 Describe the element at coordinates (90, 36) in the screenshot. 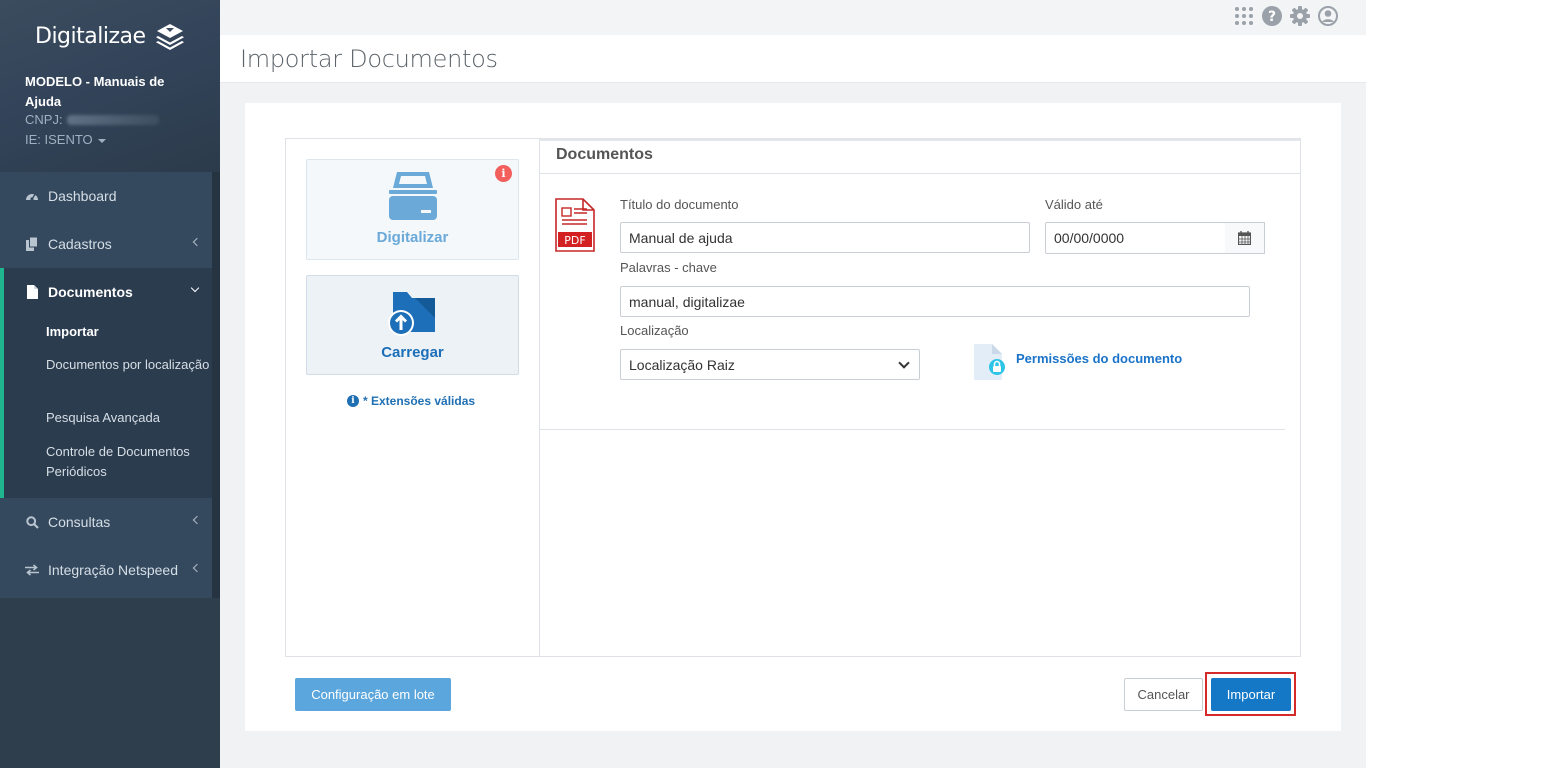

I see `brand-name: Digitalizae` at that location.